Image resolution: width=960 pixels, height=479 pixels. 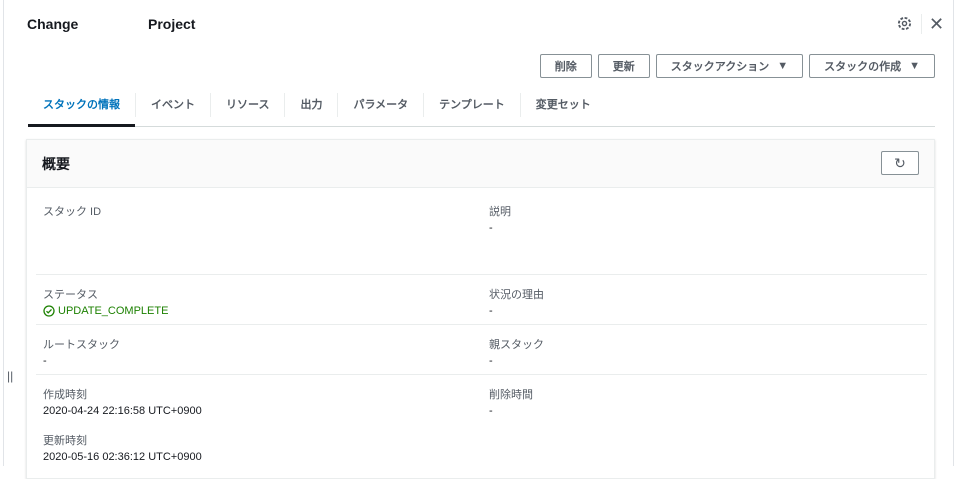 What do you see at coordinates (500, 212) in the screenshot?
I see `field-label: 説明` at bounding box center [500, 212].